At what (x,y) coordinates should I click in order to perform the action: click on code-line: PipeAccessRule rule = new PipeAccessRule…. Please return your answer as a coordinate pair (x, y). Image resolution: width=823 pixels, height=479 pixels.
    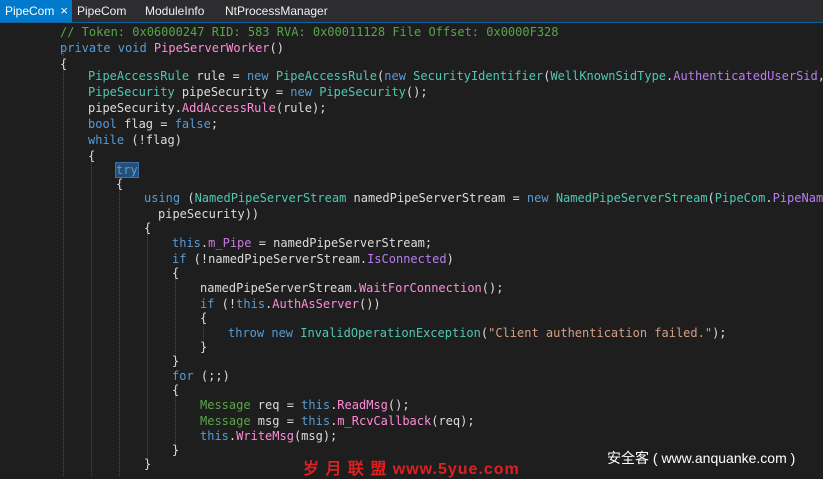
    Looking at the image, I should click on (455, 76).